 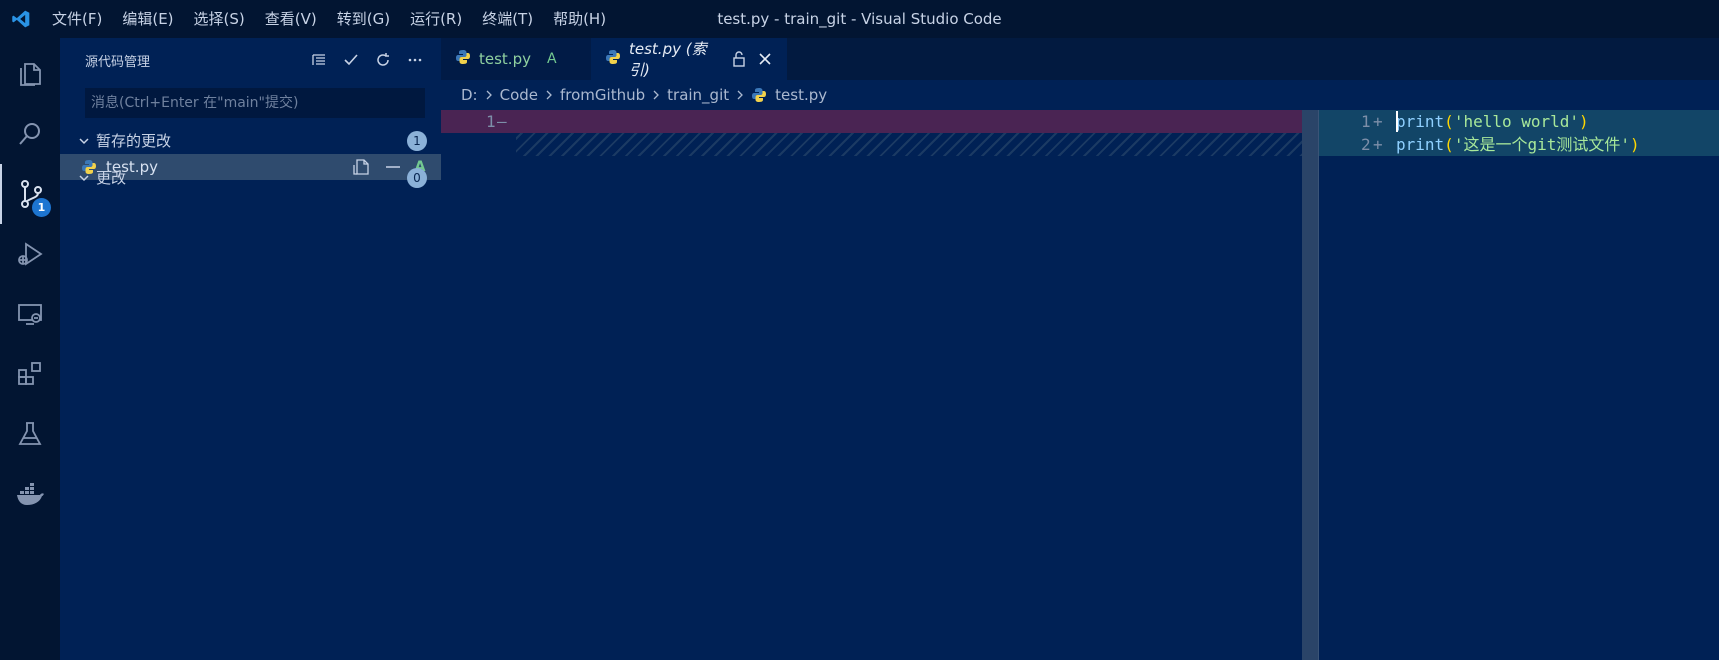 I want to click on staged-changes-label: 暂存的更改, so click(x=134, y=141).